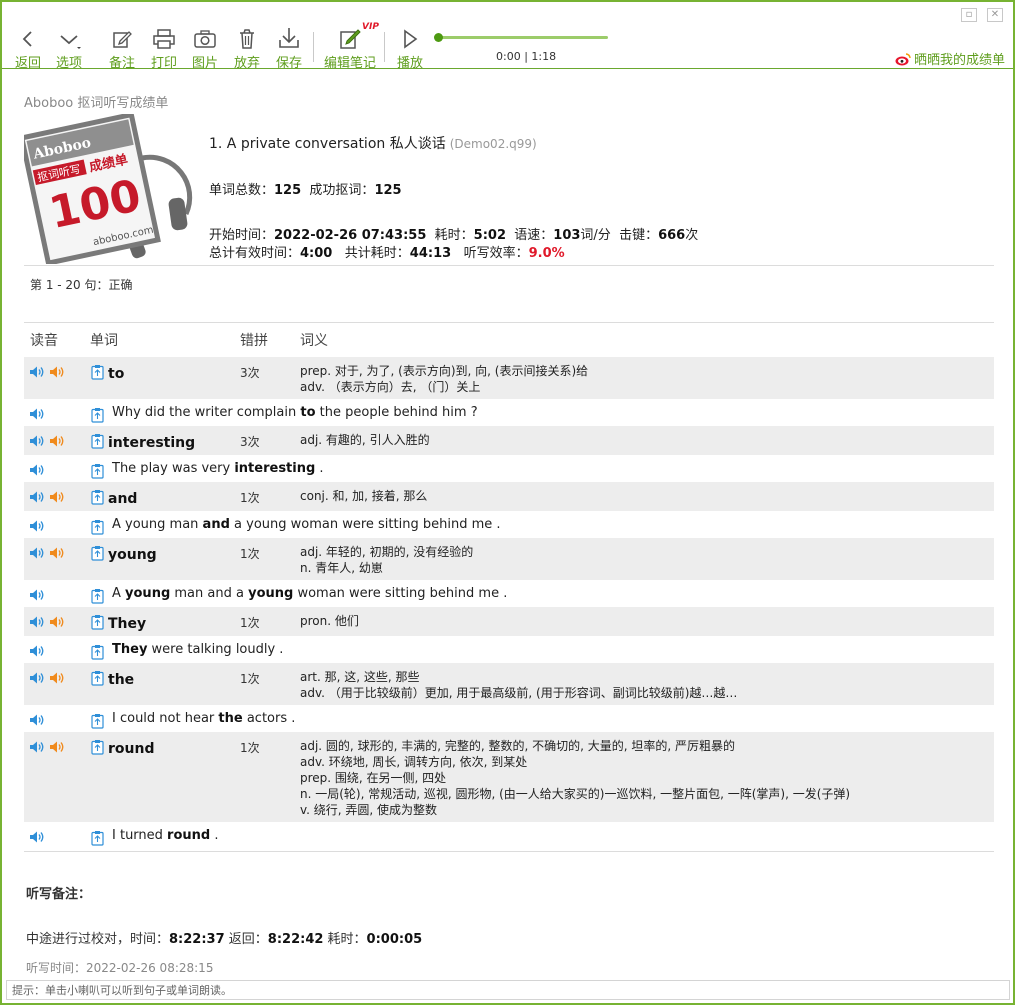  I want to click on definition-line: adv. 环绕地, 周长, 调转方向, 依次, 到某处, so click(414, 762).